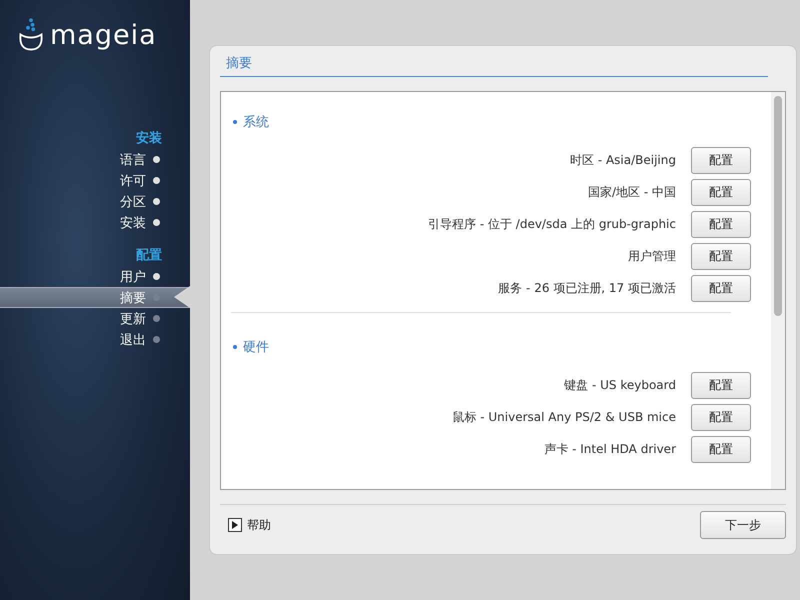  What do you see at coordinates (623, 160) in the screenshot?
I see `setting-label: 时区 - Asia/Beijing` at bounding box center [623, 160].